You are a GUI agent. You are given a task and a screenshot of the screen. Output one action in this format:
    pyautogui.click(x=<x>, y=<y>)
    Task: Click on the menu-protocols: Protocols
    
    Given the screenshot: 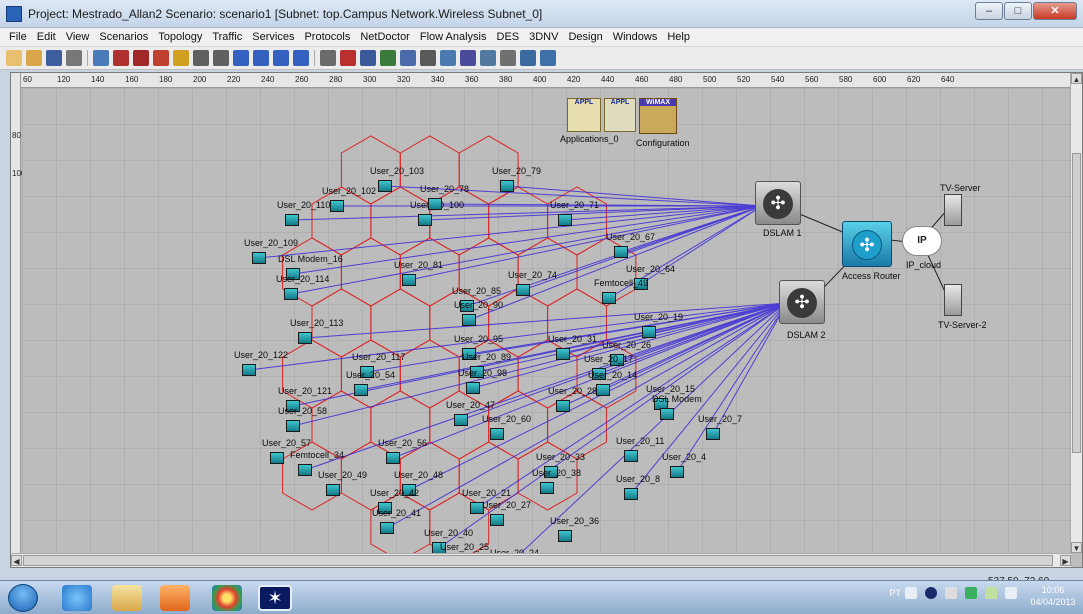 What is the action you would take?
    pyautogui.click(x=327, y=37)
    